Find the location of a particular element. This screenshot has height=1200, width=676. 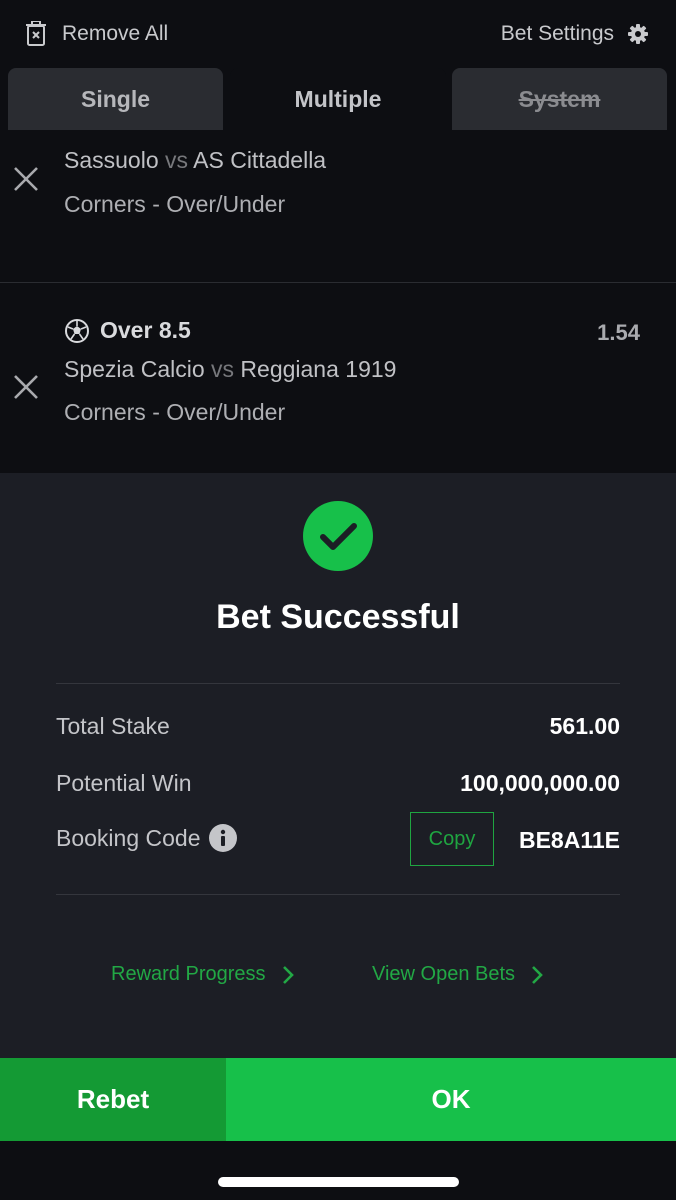

home-indicator is located at coordinates (338, 1182).